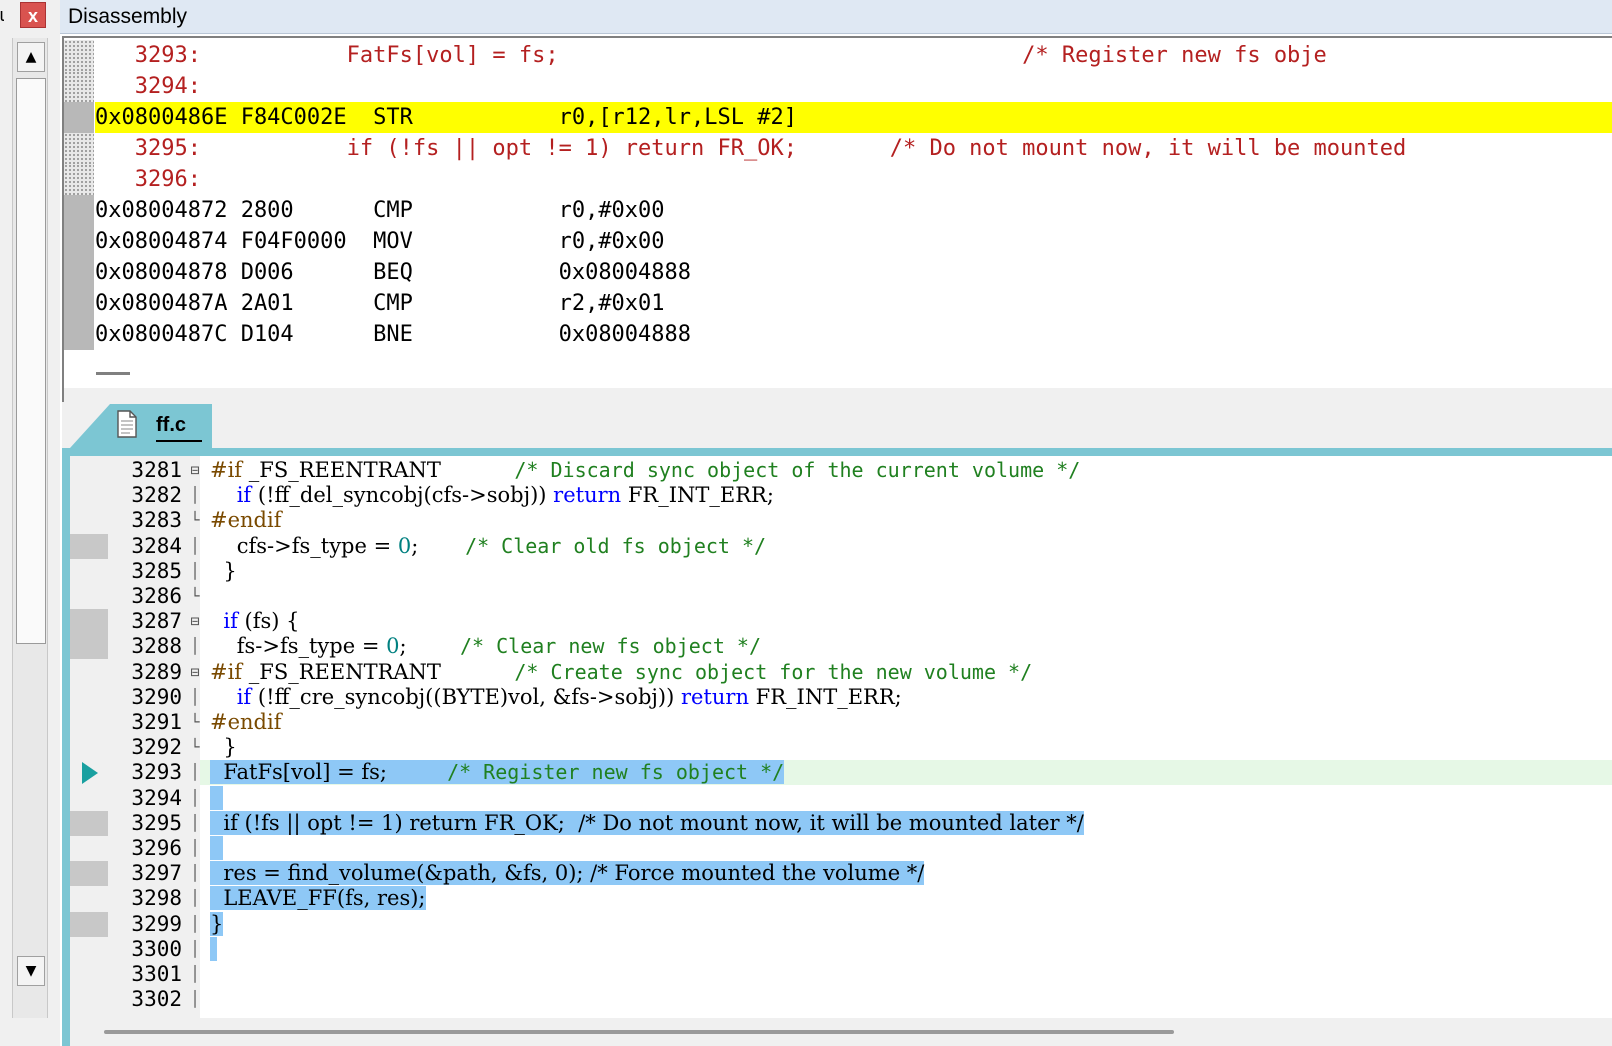 This screenshot has width=1612, height=1046. I want to click on code-line: 3302 │, so click(841, 999).